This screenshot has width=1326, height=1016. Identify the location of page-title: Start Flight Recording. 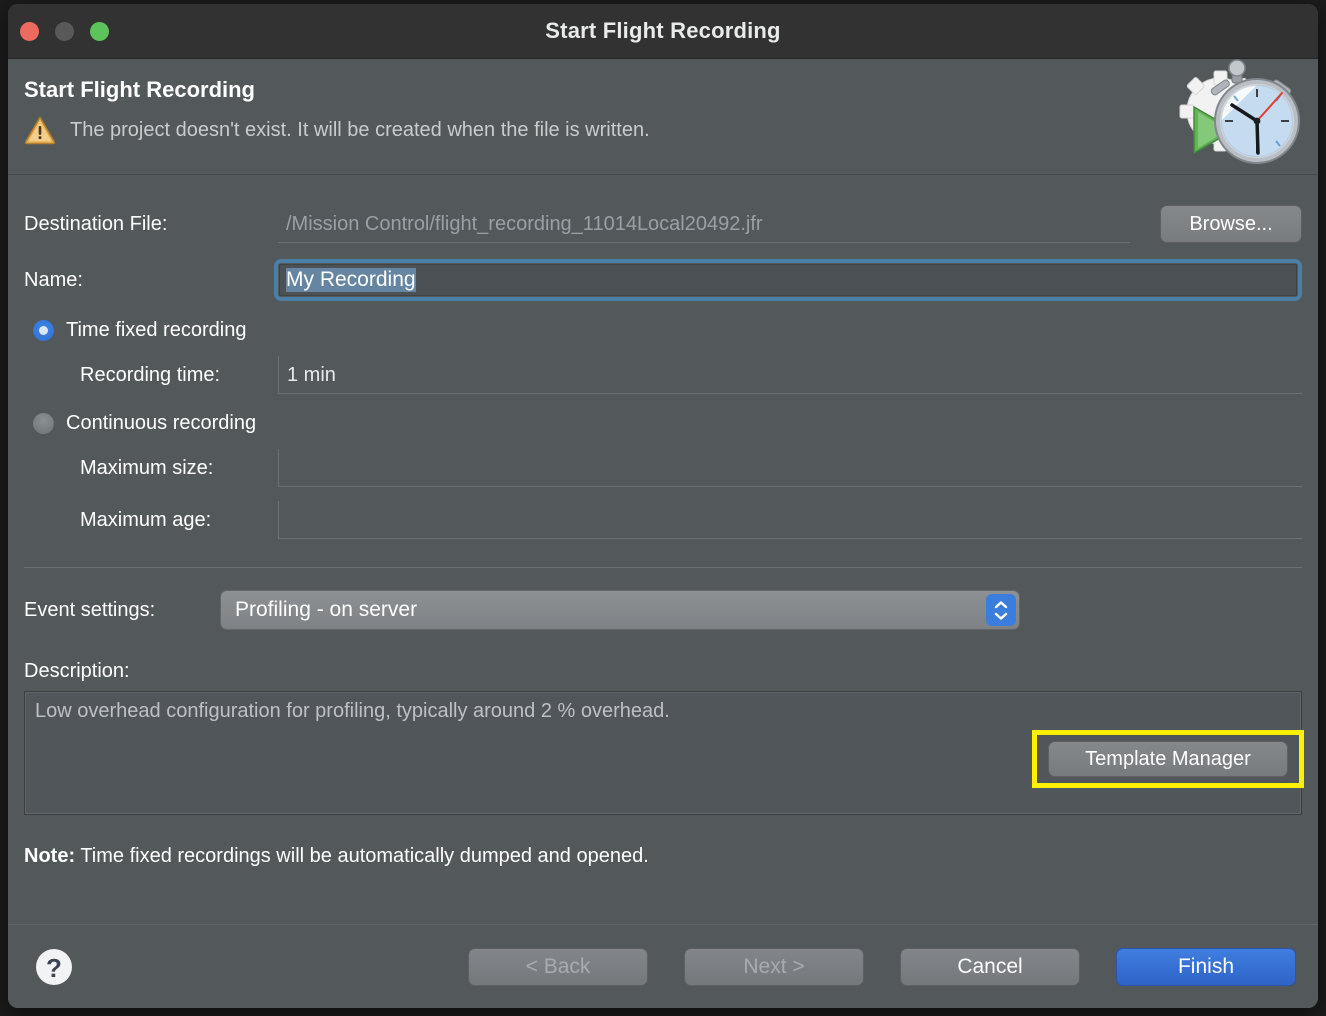
(139, 89).